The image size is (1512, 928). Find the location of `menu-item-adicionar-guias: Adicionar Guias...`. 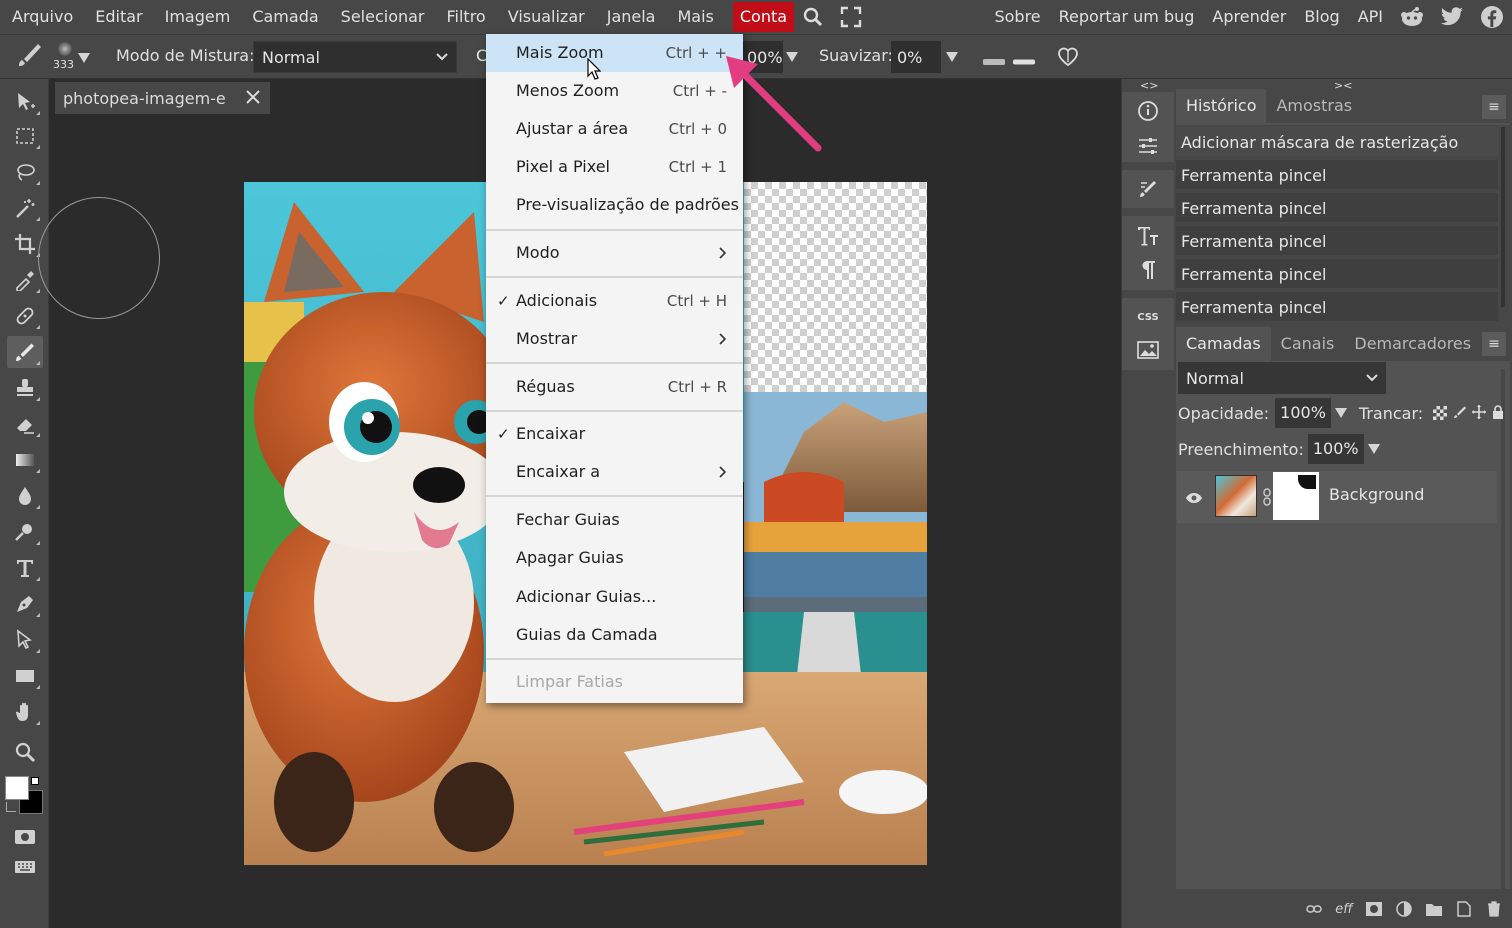

menu-item-adicionar-guias: Adicionar Guias... is located at coordinates (614, 597).